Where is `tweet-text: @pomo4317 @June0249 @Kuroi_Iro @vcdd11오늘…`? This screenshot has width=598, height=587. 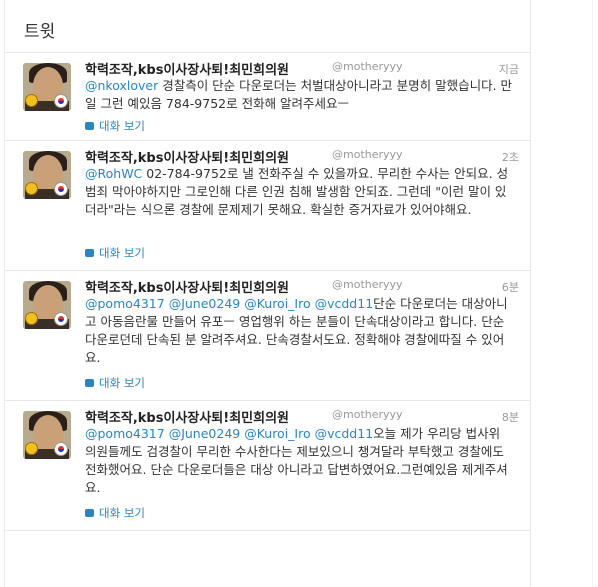 tweet-text: @pomo4317 @June0249 @Kuroi_Iro @vcdd11오늘… is located at coordinates (300, 461).